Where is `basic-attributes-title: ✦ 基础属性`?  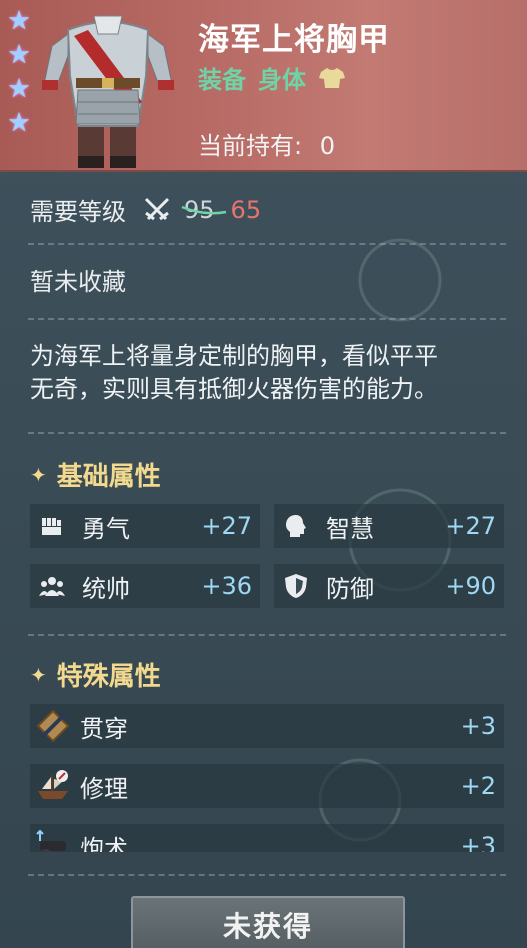 basic-attributes-title: ✦ 基础属性 is located at coordinates (95, 477).